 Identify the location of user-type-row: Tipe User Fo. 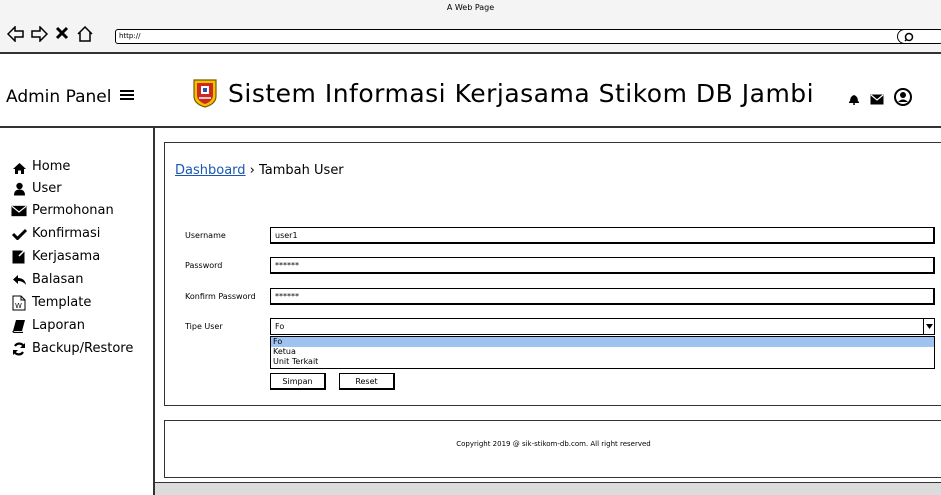
(560, 326).